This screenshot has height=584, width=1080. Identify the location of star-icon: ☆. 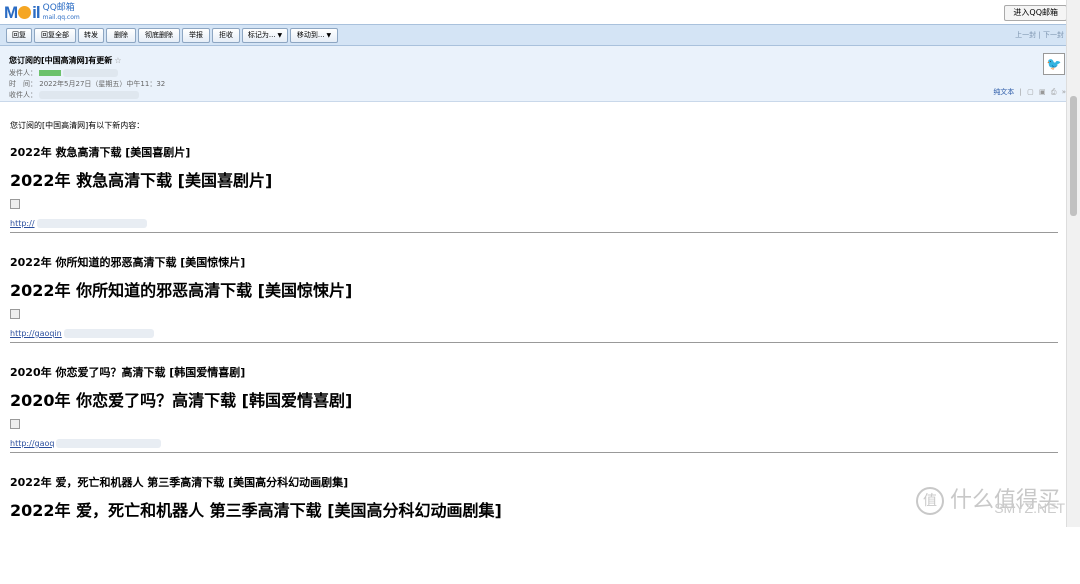
(117, 60).